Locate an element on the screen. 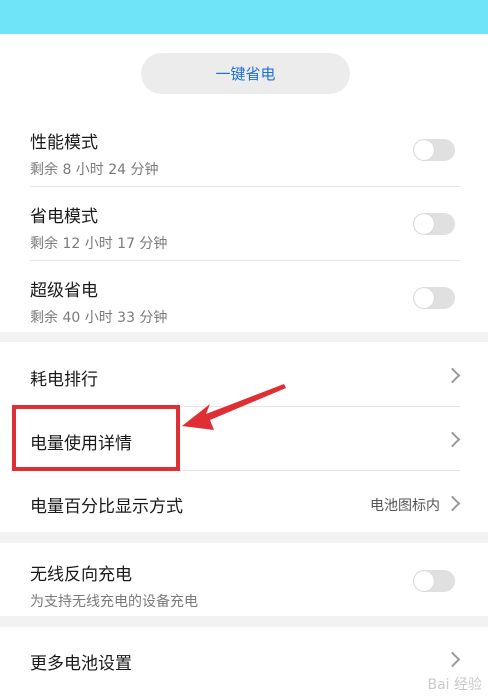  performance-mode-row: 性能模式 剩余 8 小时 24 分钟 is located at coordinates (245, 153).